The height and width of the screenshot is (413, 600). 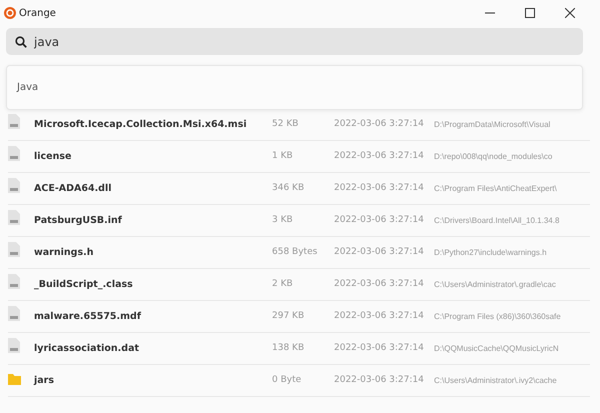 I want to click on file-path: D:\repo\008\qq\node_modules\co, so click(x=494, y=156).